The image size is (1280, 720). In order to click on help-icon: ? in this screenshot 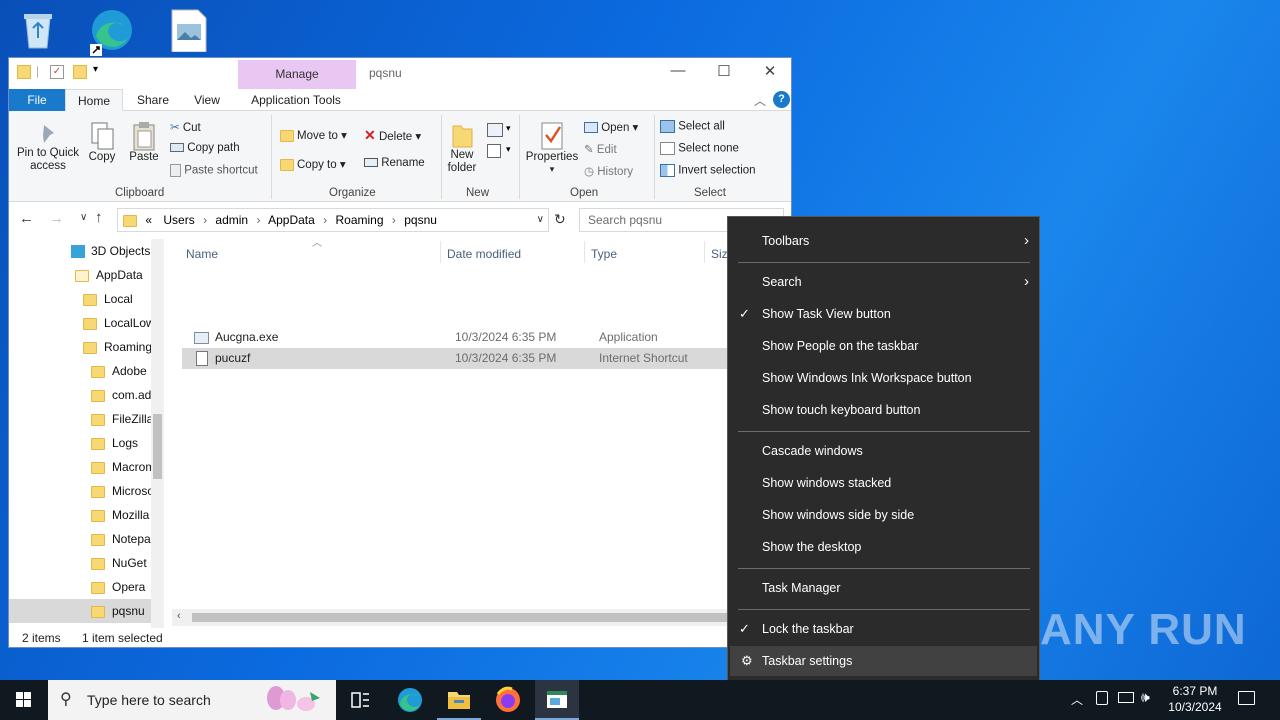, I will do `click(781, 99)`.